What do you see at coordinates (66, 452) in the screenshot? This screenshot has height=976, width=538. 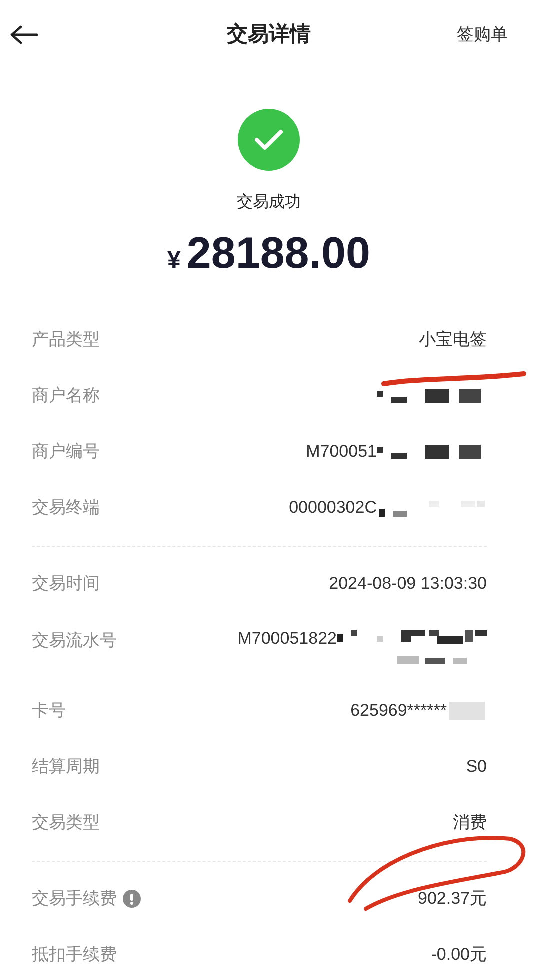 I see `field-label: 商户编号` at bounding box center [66, 452].